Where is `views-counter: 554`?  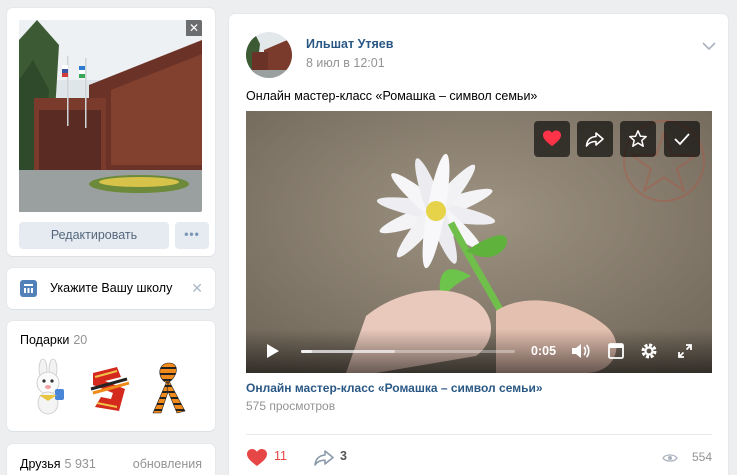 views-counter: 554 is located at coordinates (687, 458).